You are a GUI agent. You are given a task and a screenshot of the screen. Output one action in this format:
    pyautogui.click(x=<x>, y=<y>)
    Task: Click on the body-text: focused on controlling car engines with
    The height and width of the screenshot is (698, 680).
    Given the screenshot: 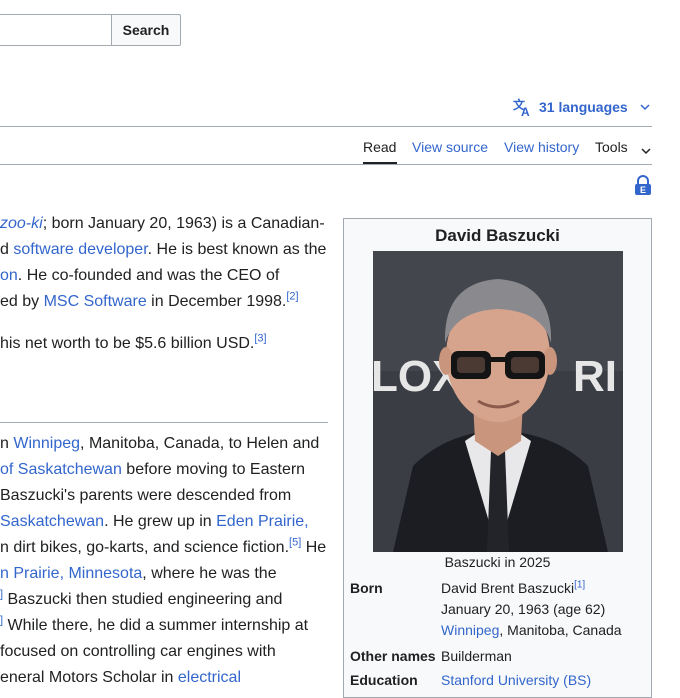 What is the action you would take?
    pyautogui.click(x=138, y=651)
    